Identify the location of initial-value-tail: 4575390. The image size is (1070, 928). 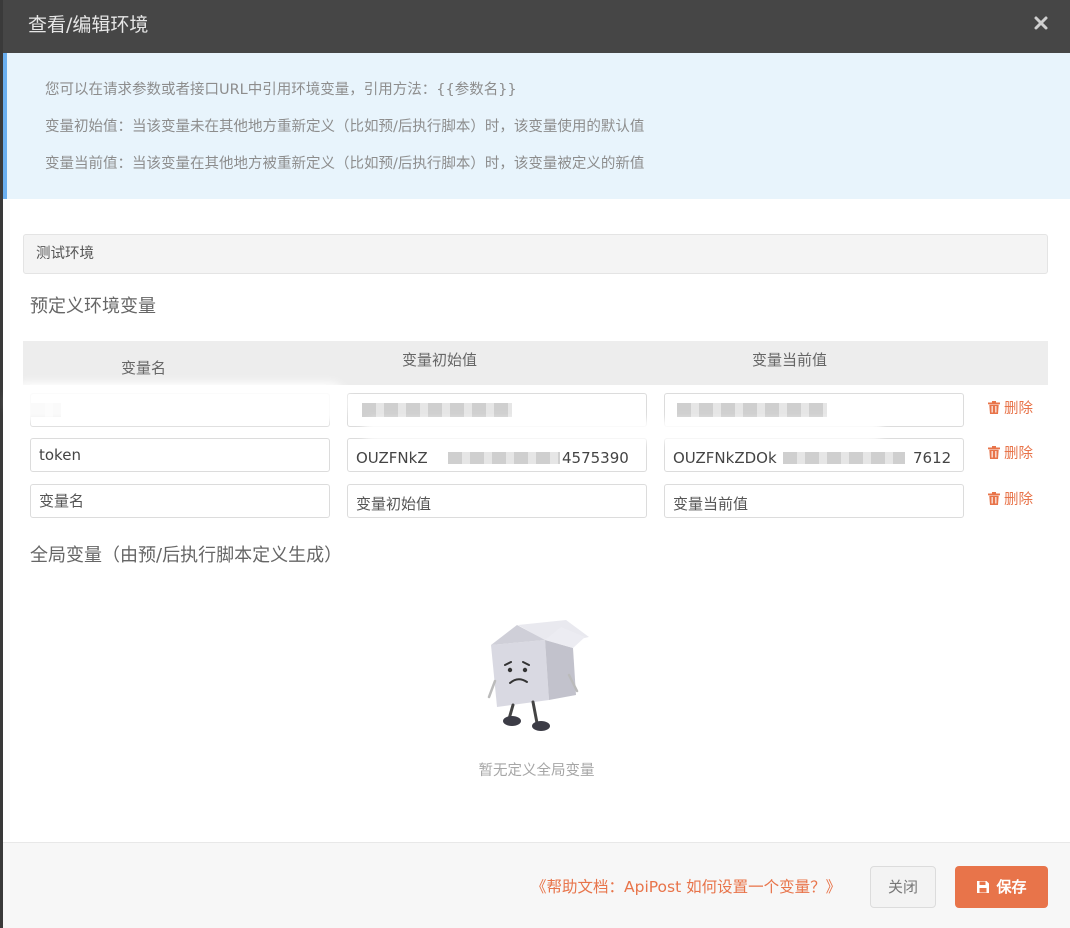
(595, 458).